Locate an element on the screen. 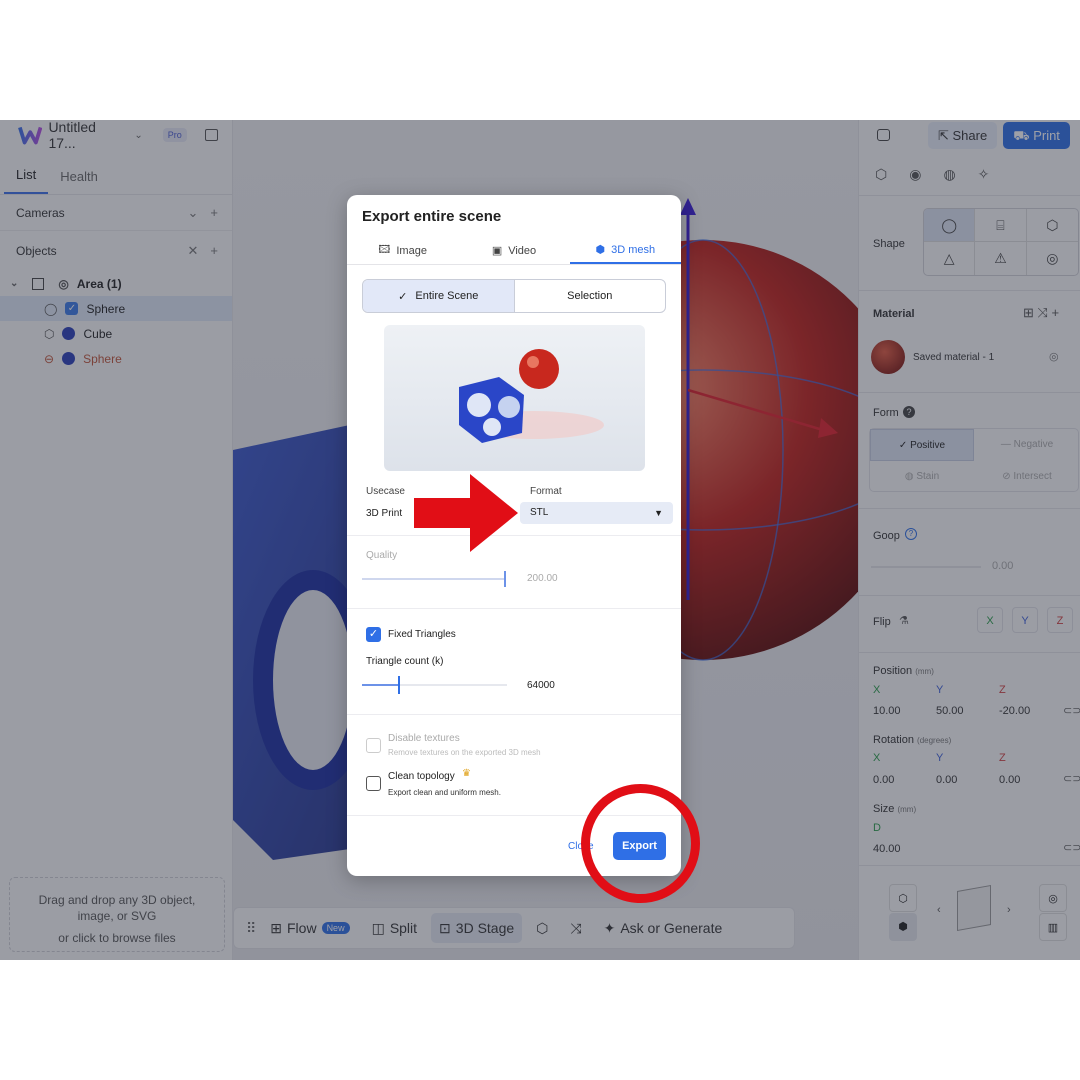  tab-label: Video is located at coordinates (522, 250).